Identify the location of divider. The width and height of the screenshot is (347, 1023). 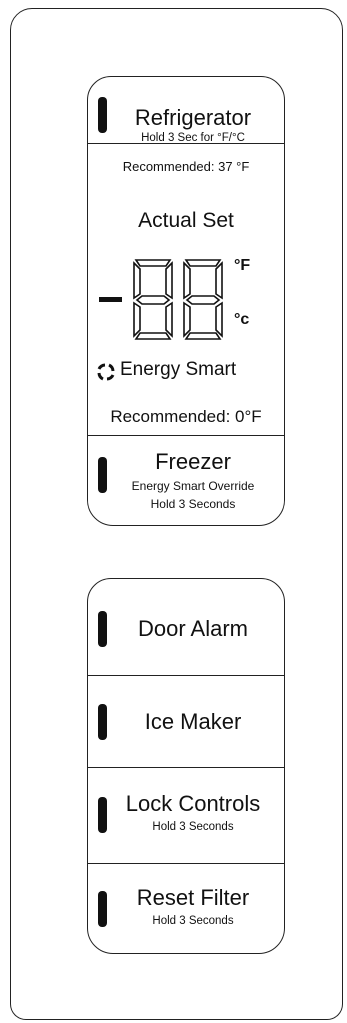
(186, 143).